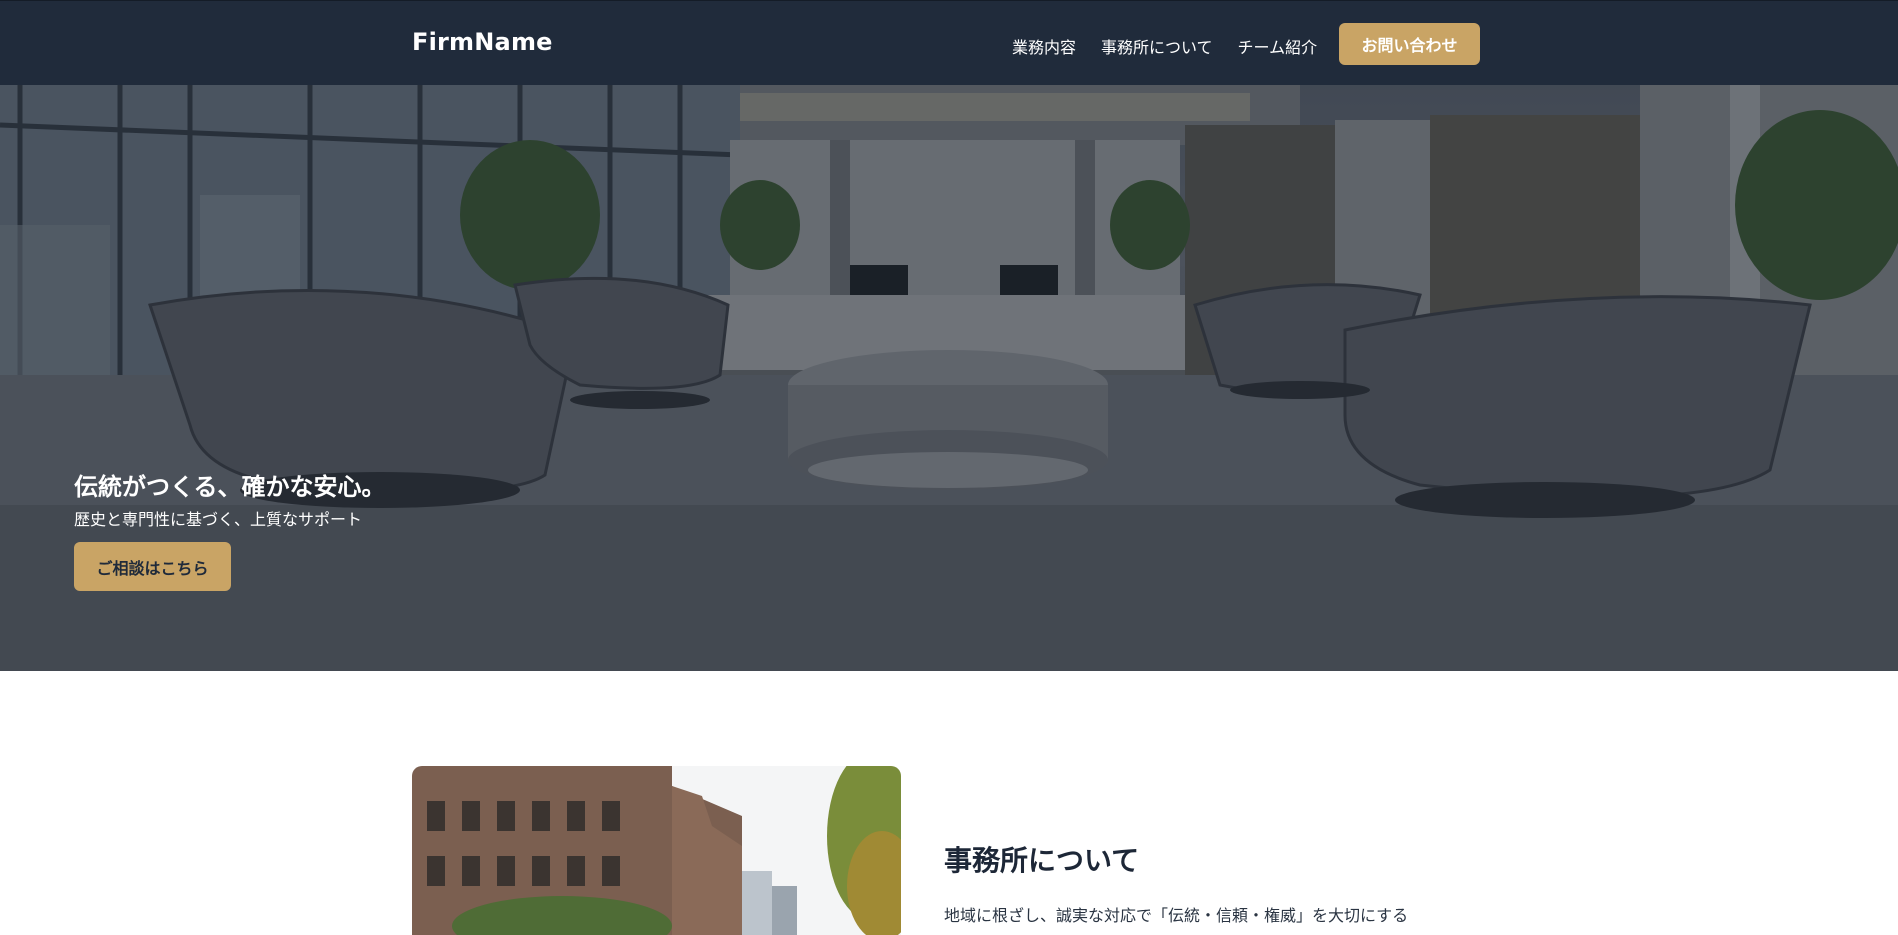 The image size is (1898, 935). I want to click on nav-item-services: 業務内容, so click(1044, 46).